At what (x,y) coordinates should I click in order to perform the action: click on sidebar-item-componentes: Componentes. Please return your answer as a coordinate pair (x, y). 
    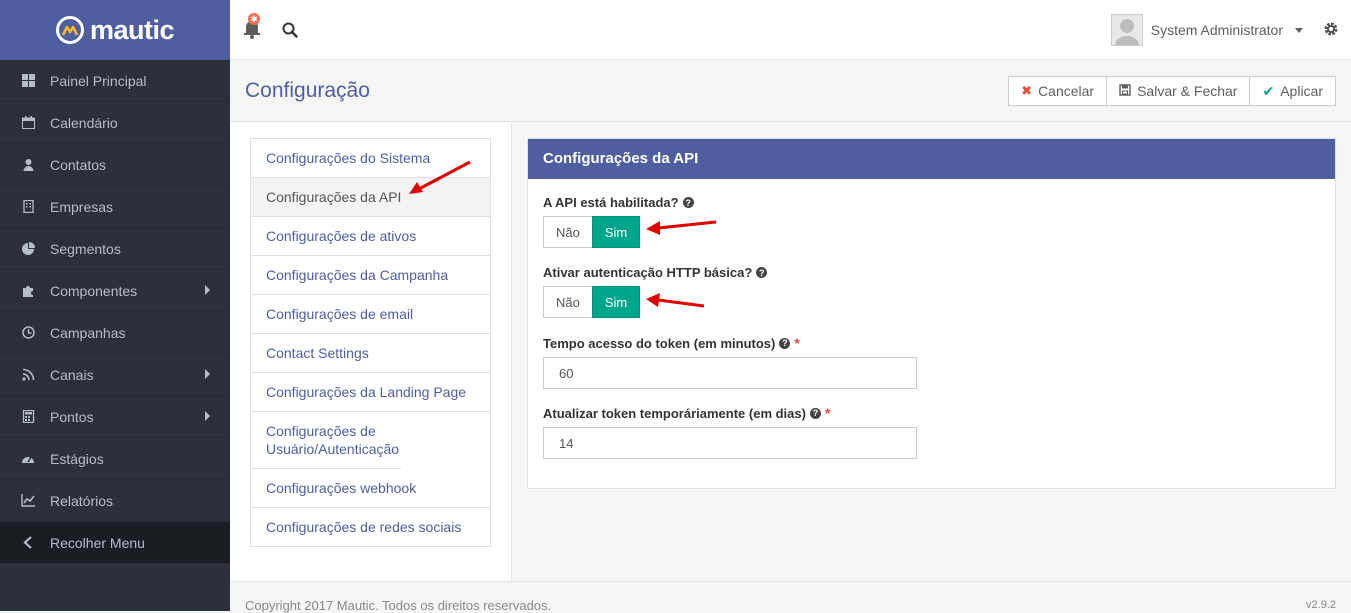
    Looking at the image, I should click on (115, 291).